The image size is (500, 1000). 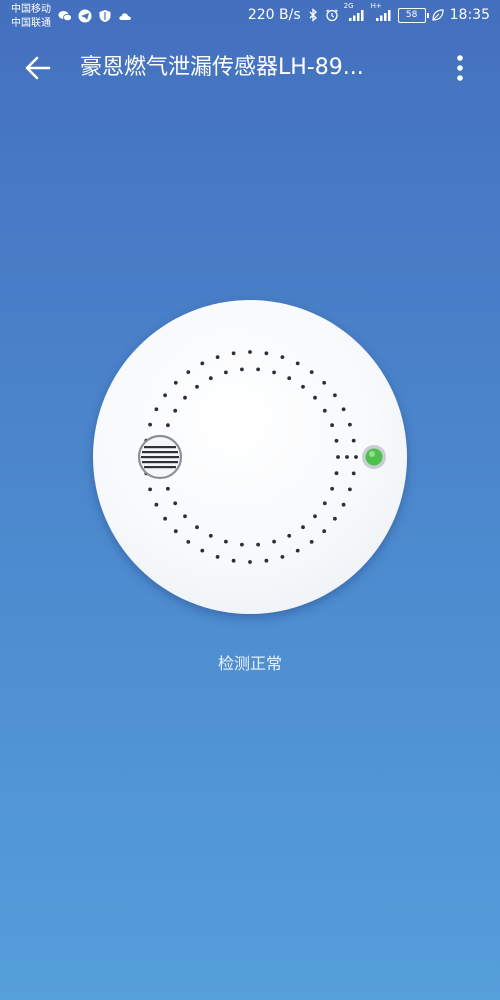 What do you see at coordinates (368, 12) in the screenshot?
I see `status-right: 220 B/s 2G H+ 58 18:35` at bounding box center [368, 12].